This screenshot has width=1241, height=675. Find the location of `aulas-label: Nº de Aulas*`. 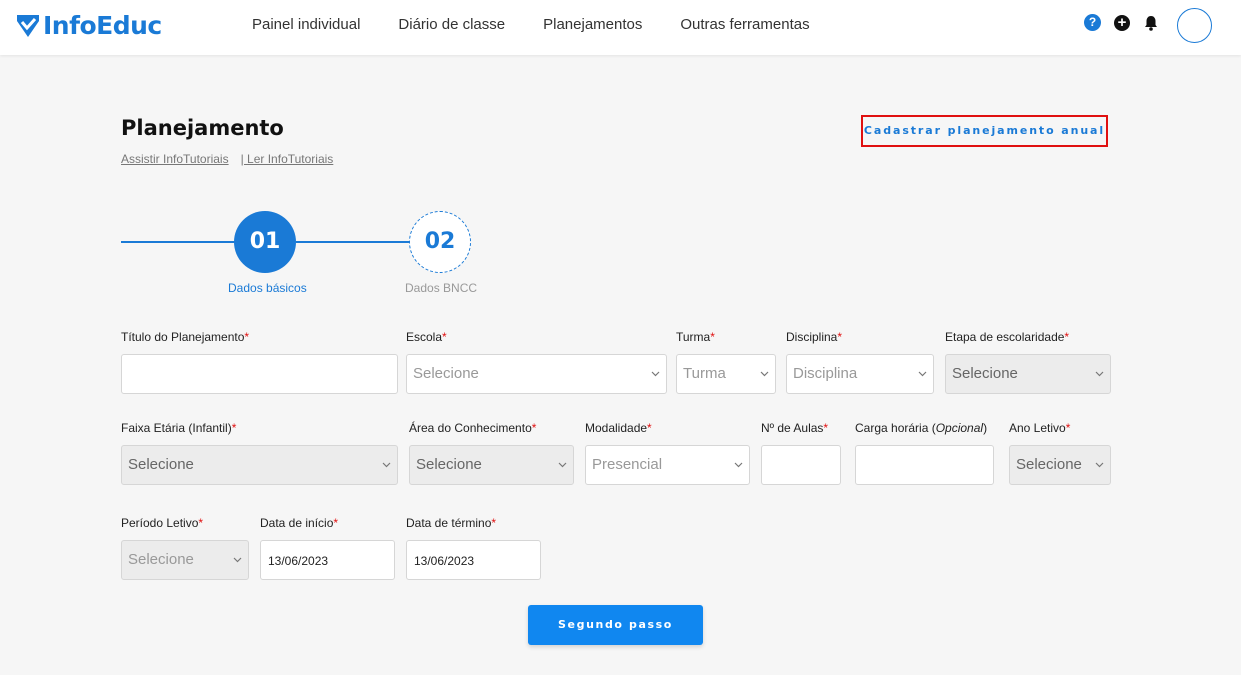

aulas-label: Nº de Aulas* is located at coordinates (795, 428).